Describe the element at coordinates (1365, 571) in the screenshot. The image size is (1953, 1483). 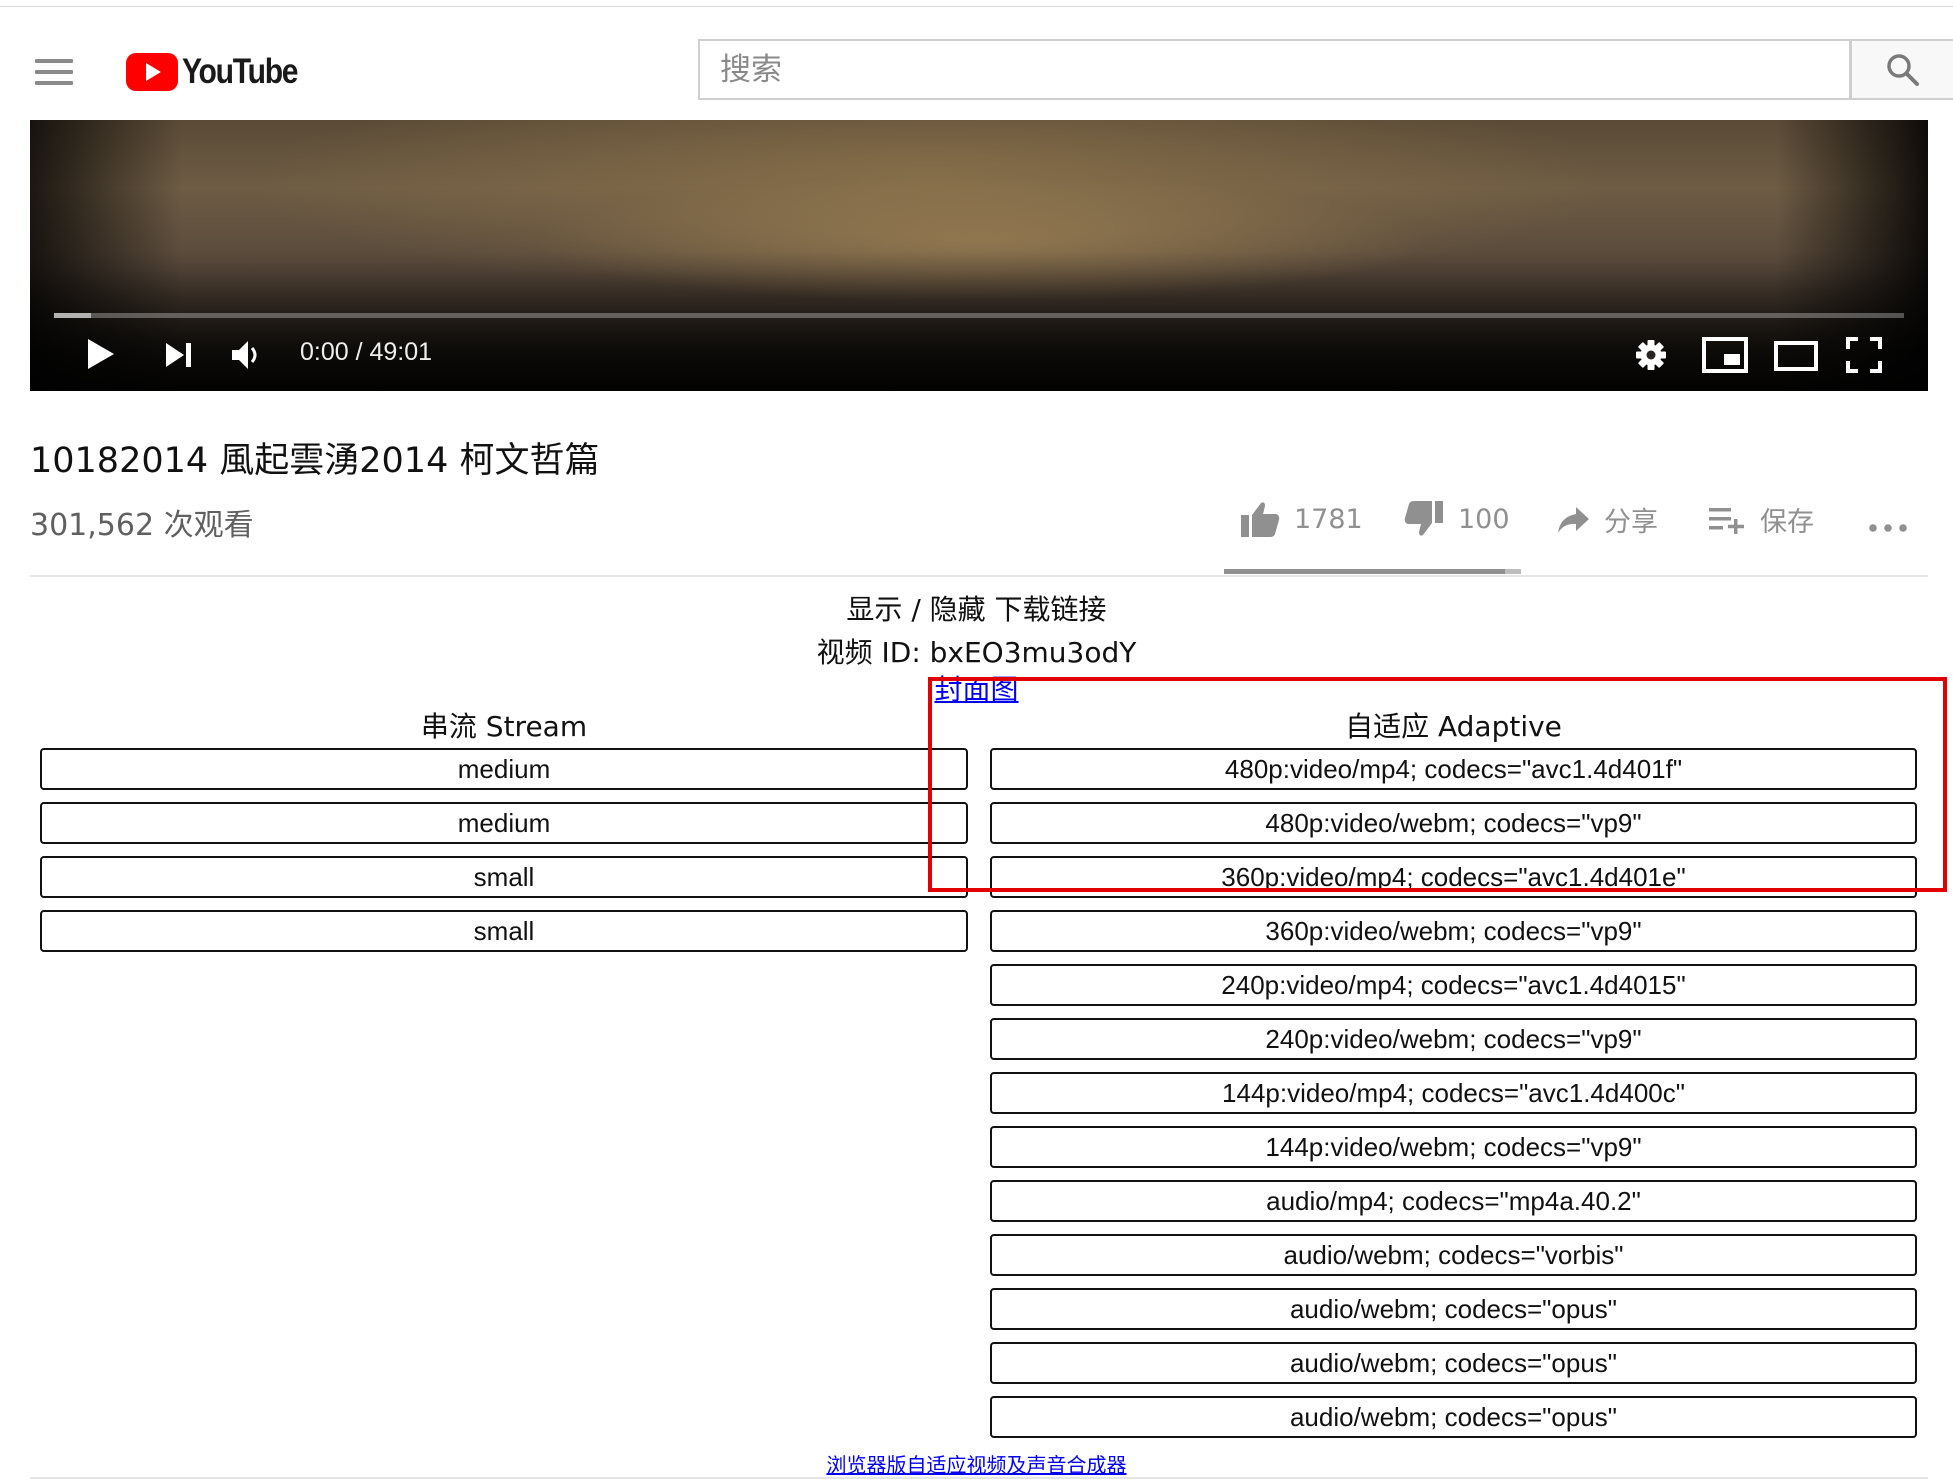
I see `sentiment-like-fill` at that location.